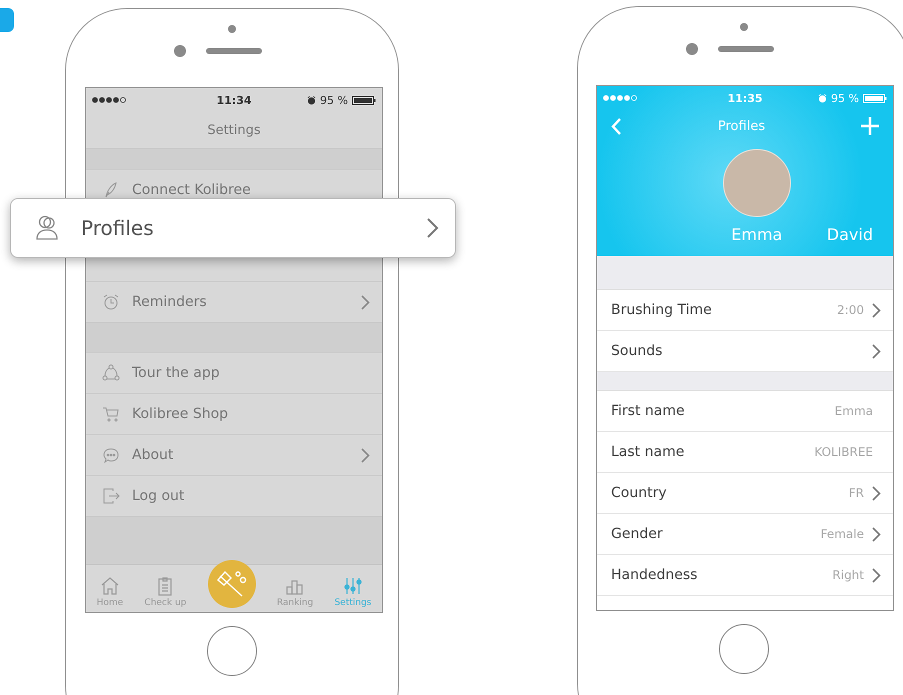 The height and width of the screenshot is (695, 903). Describe the element at coordinates (853, 411) in the screenshot. I see `setting-value: Emma` at that location.